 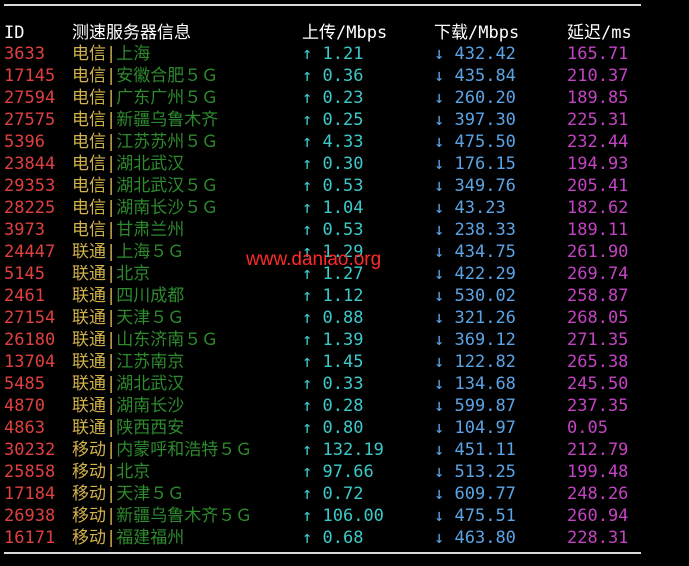 What do you see at coordinates (485, 362) in the screenshot?
I see `download-value: 122.82` at bounding box center [485, 362].